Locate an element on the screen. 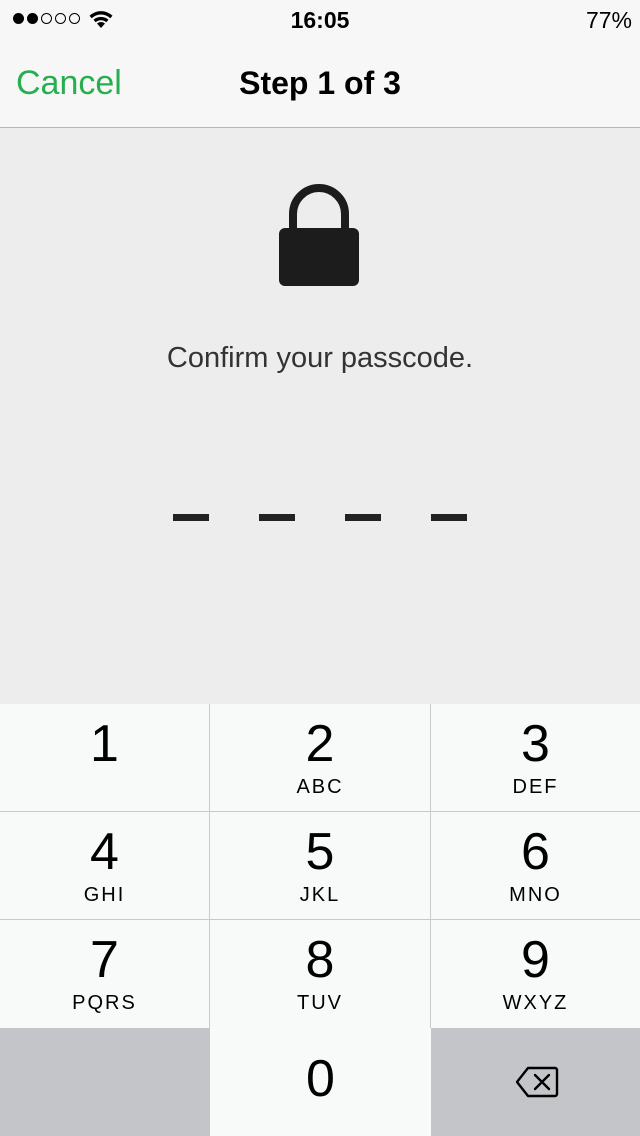  key-5: 5 JKL is located at coordinates (320, 866).